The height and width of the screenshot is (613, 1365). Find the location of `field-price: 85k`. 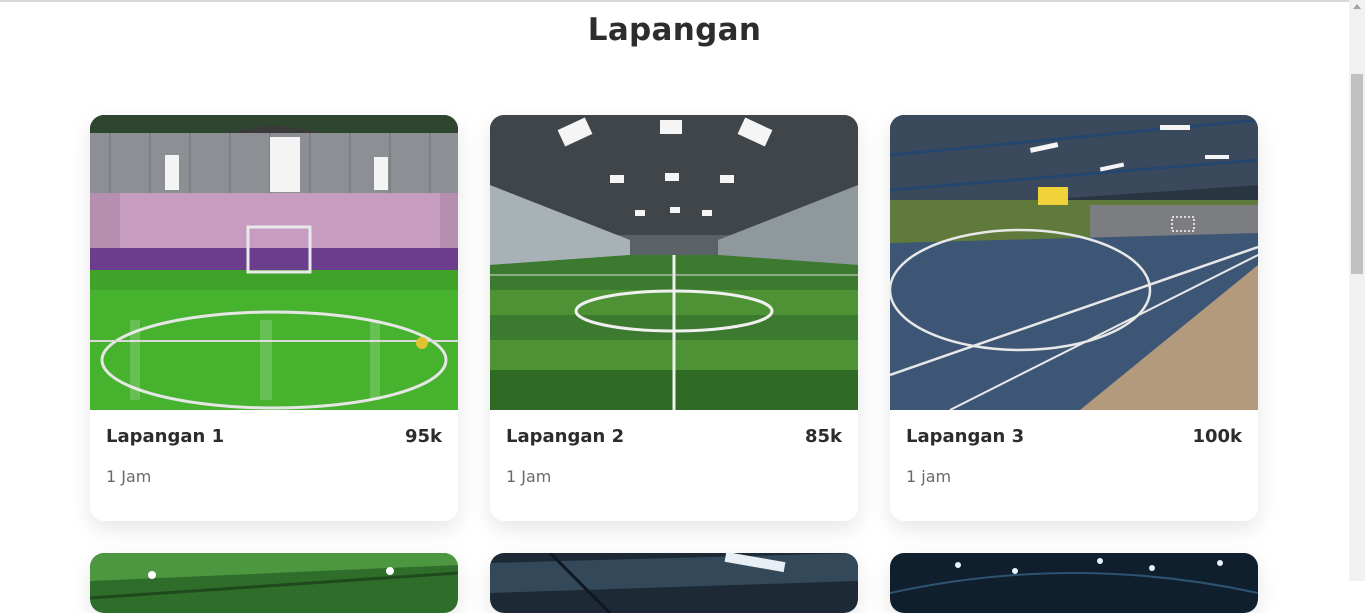

field-price: 85k is located at coordinates (823, 436).